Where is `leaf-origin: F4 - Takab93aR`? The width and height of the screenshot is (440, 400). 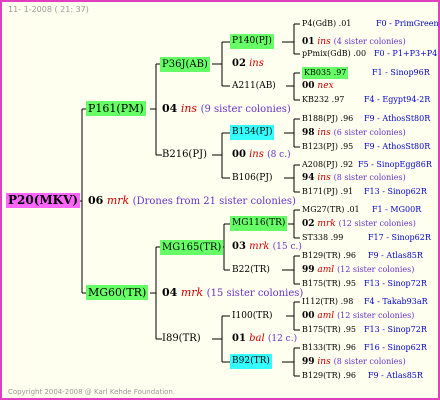 leaf-origin: F4 - Takab93aR is located at coordinates (396, 301).